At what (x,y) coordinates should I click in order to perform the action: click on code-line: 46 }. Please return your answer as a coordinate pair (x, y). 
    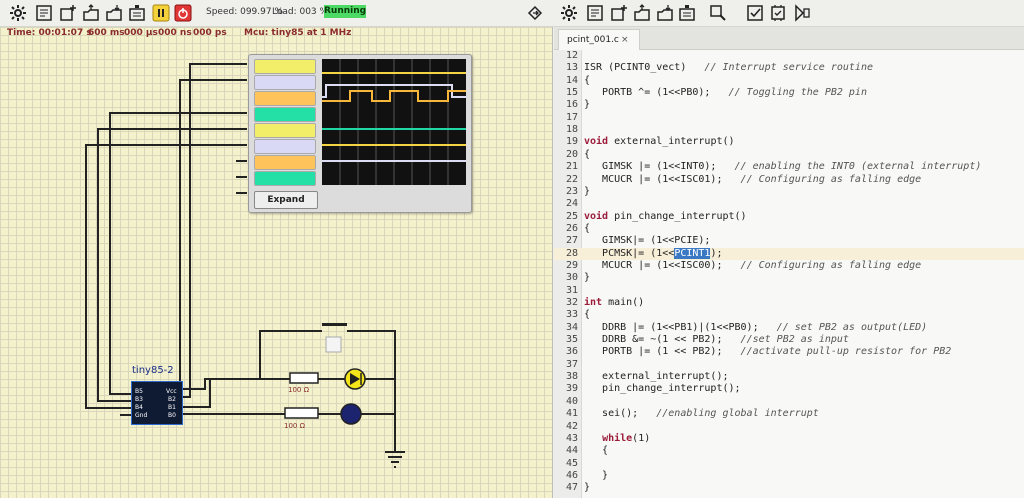
    Looking at the image, I should click on (789, 476).